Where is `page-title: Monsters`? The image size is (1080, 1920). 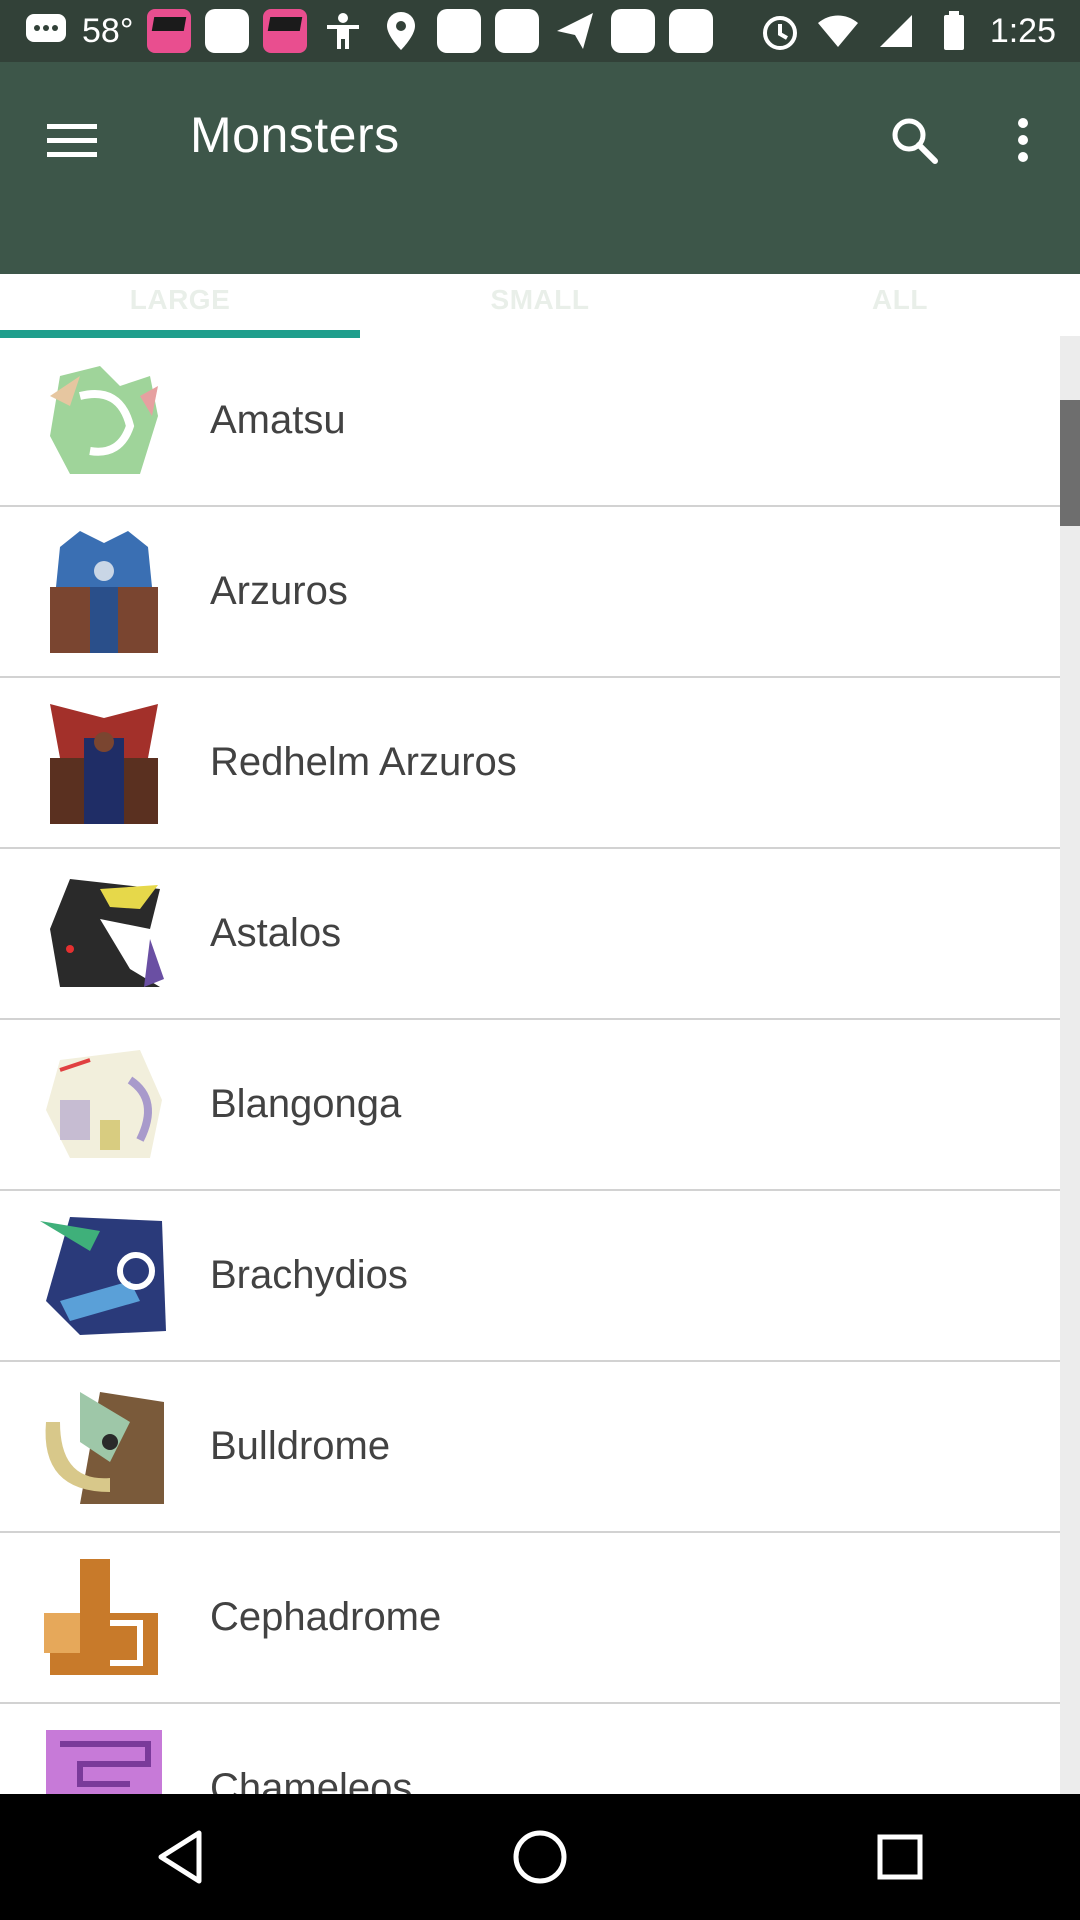 page-title: Monsters is located at coordinates (295, 135).